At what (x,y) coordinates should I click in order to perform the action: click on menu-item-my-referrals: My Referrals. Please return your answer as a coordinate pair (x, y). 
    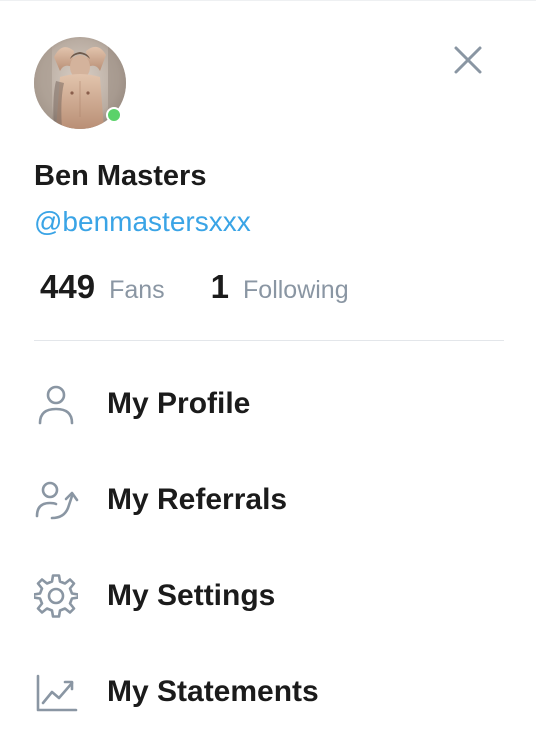
    Looking at the image, I should click on (269, 500).